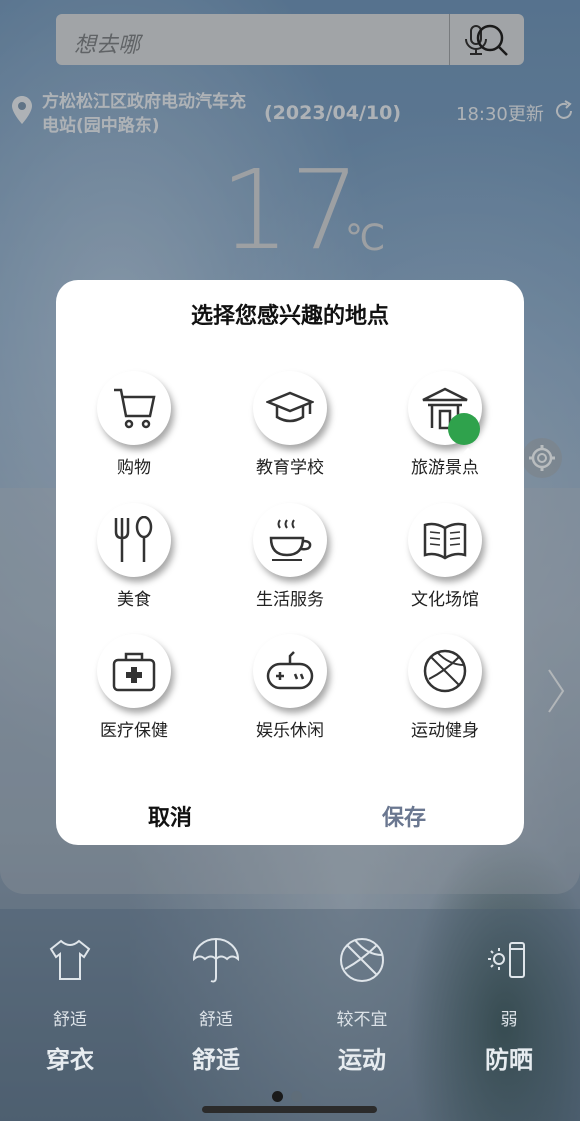 The height and width of the screenshot is (1121, 580). I want to click on index-label: 防晒, so click(509, 1060).